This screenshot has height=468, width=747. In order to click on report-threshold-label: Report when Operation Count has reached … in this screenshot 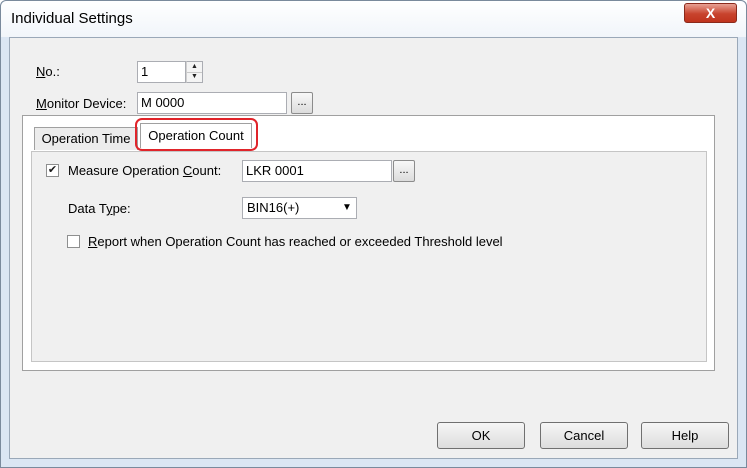, I will do `click(295, 241)`.